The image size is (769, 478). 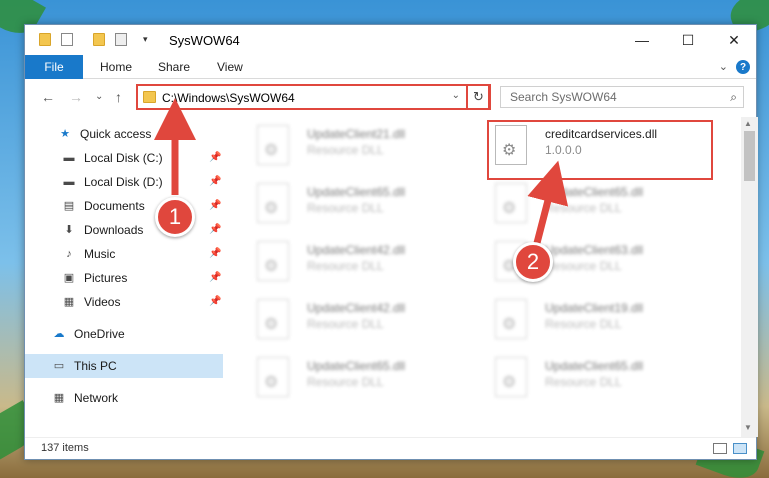 What do you see at coordinates (533, 262) in the screenshot?
I see `callout-badge-2: 2` at bounding box center [533, 262].